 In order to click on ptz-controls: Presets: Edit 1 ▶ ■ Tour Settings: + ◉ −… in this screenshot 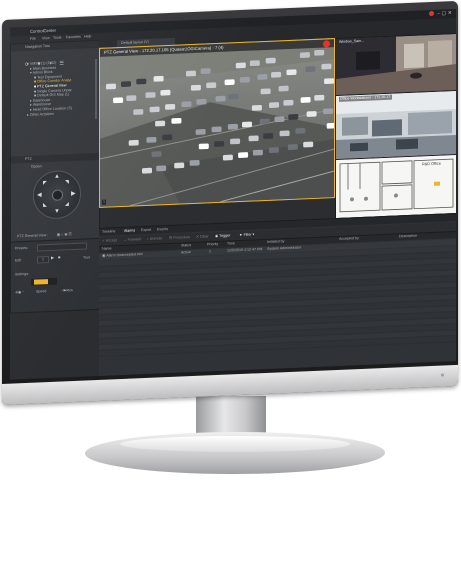, I will do `click(55, 275)`.